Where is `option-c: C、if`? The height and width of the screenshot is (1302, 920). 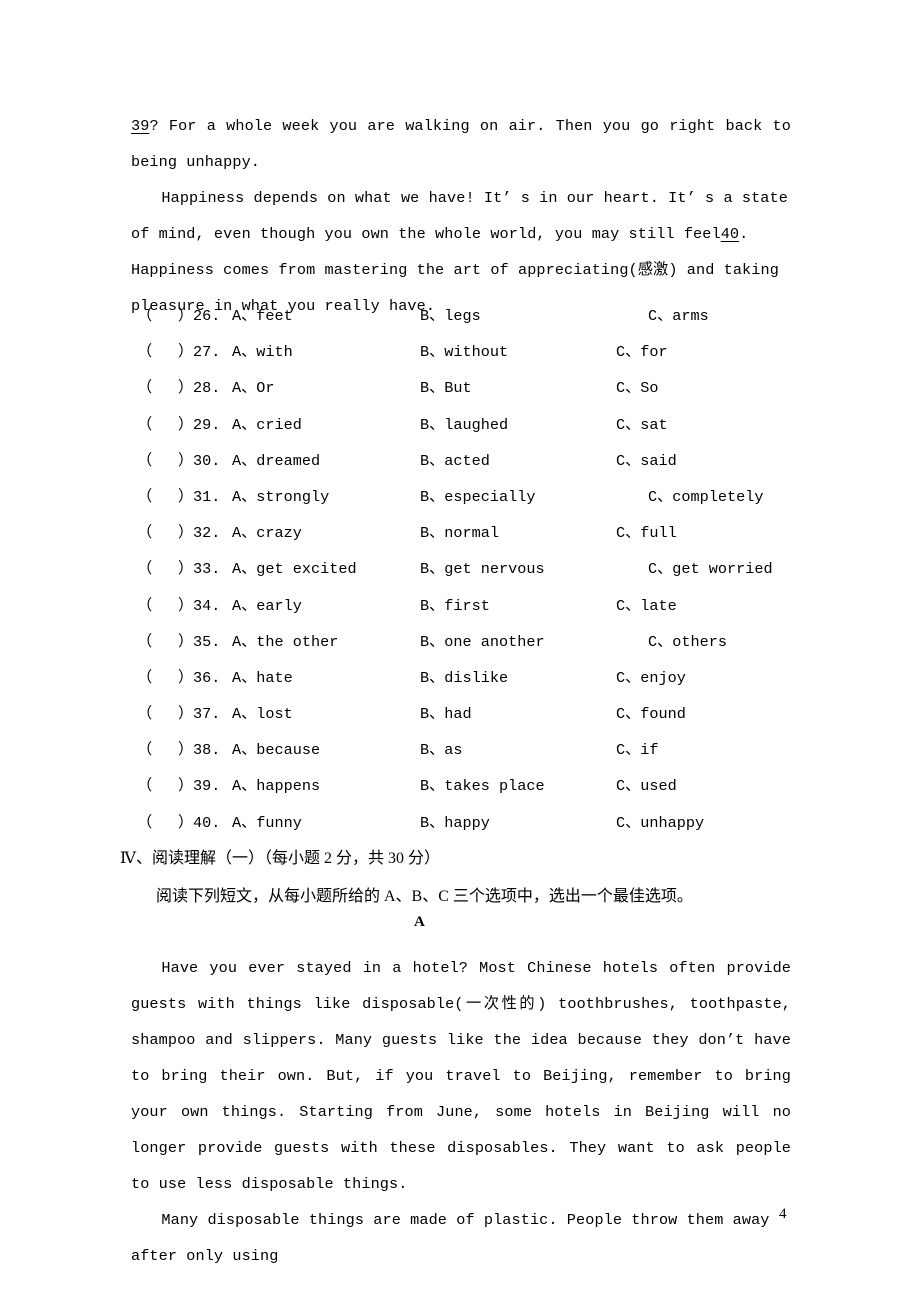 option-c: C、if is located at coordinates (637, 750).